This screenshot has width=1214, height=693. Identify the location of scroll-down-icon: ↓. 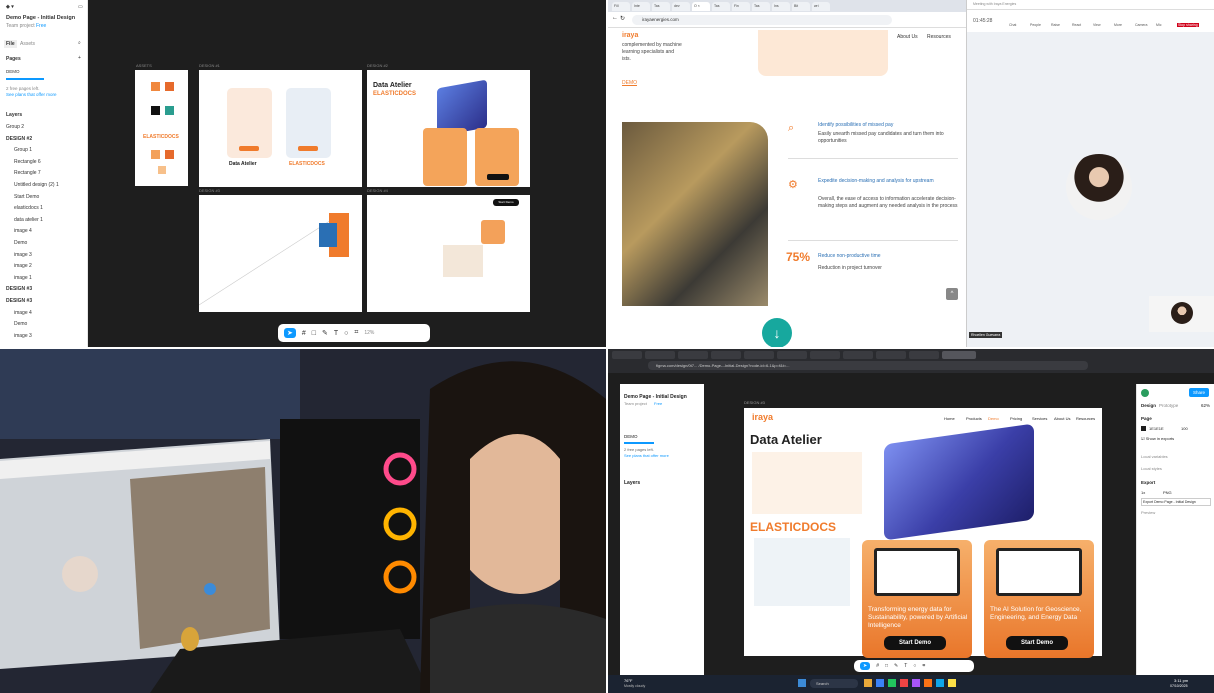
(777, 332).